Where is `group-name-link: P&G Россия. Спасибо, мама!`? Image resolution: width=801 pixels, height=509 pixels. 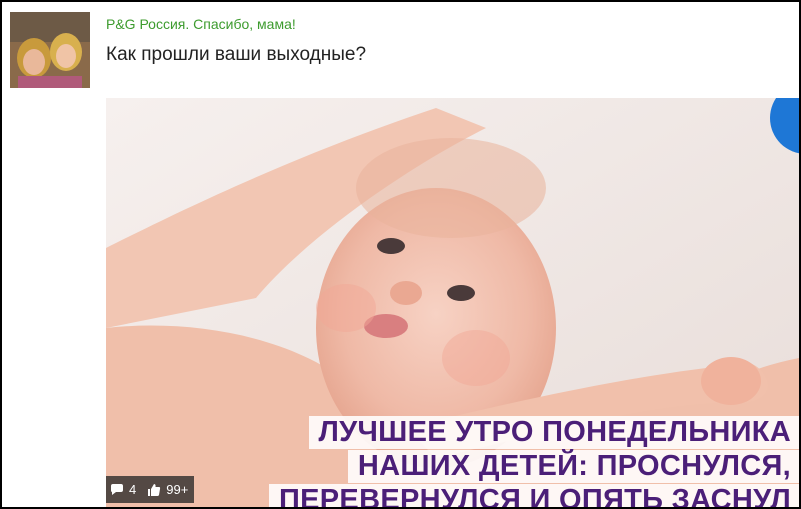
group-name-link: P&G Россия. Спасибо, мама! is located at coordinates (201, 24).